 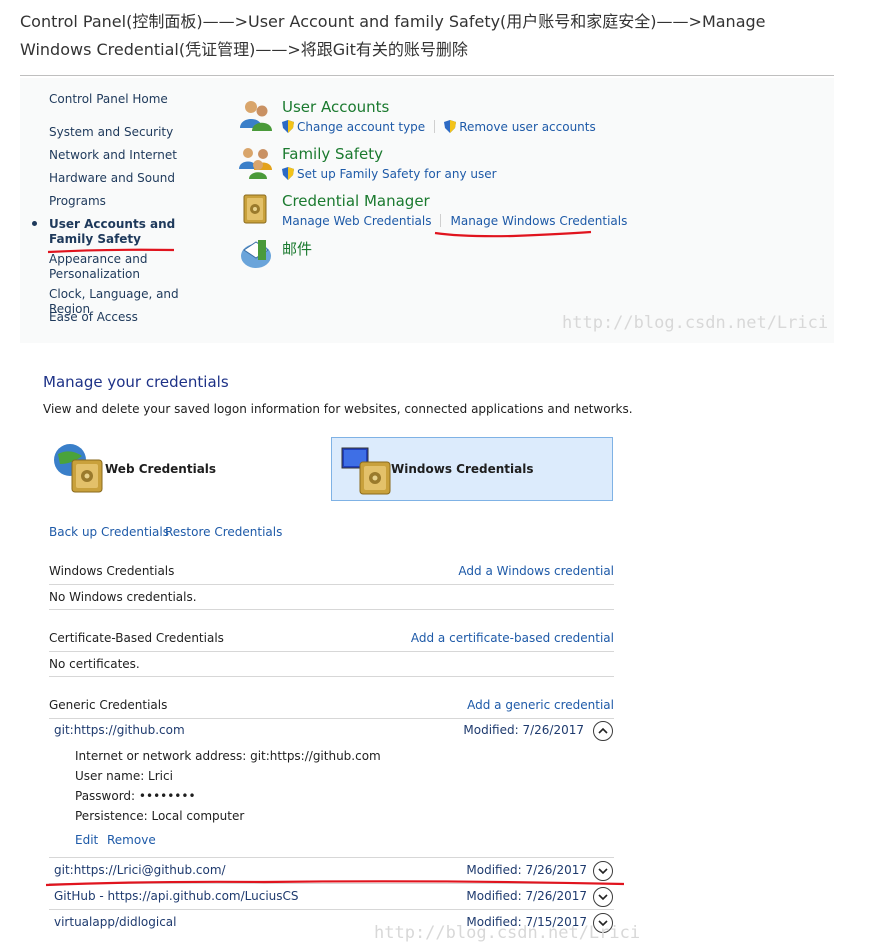 What do you see at coordinates (161, 469) in the screenshot?
I see `web-credentials-label: Web Credentials` at bounding box center [161, 469].